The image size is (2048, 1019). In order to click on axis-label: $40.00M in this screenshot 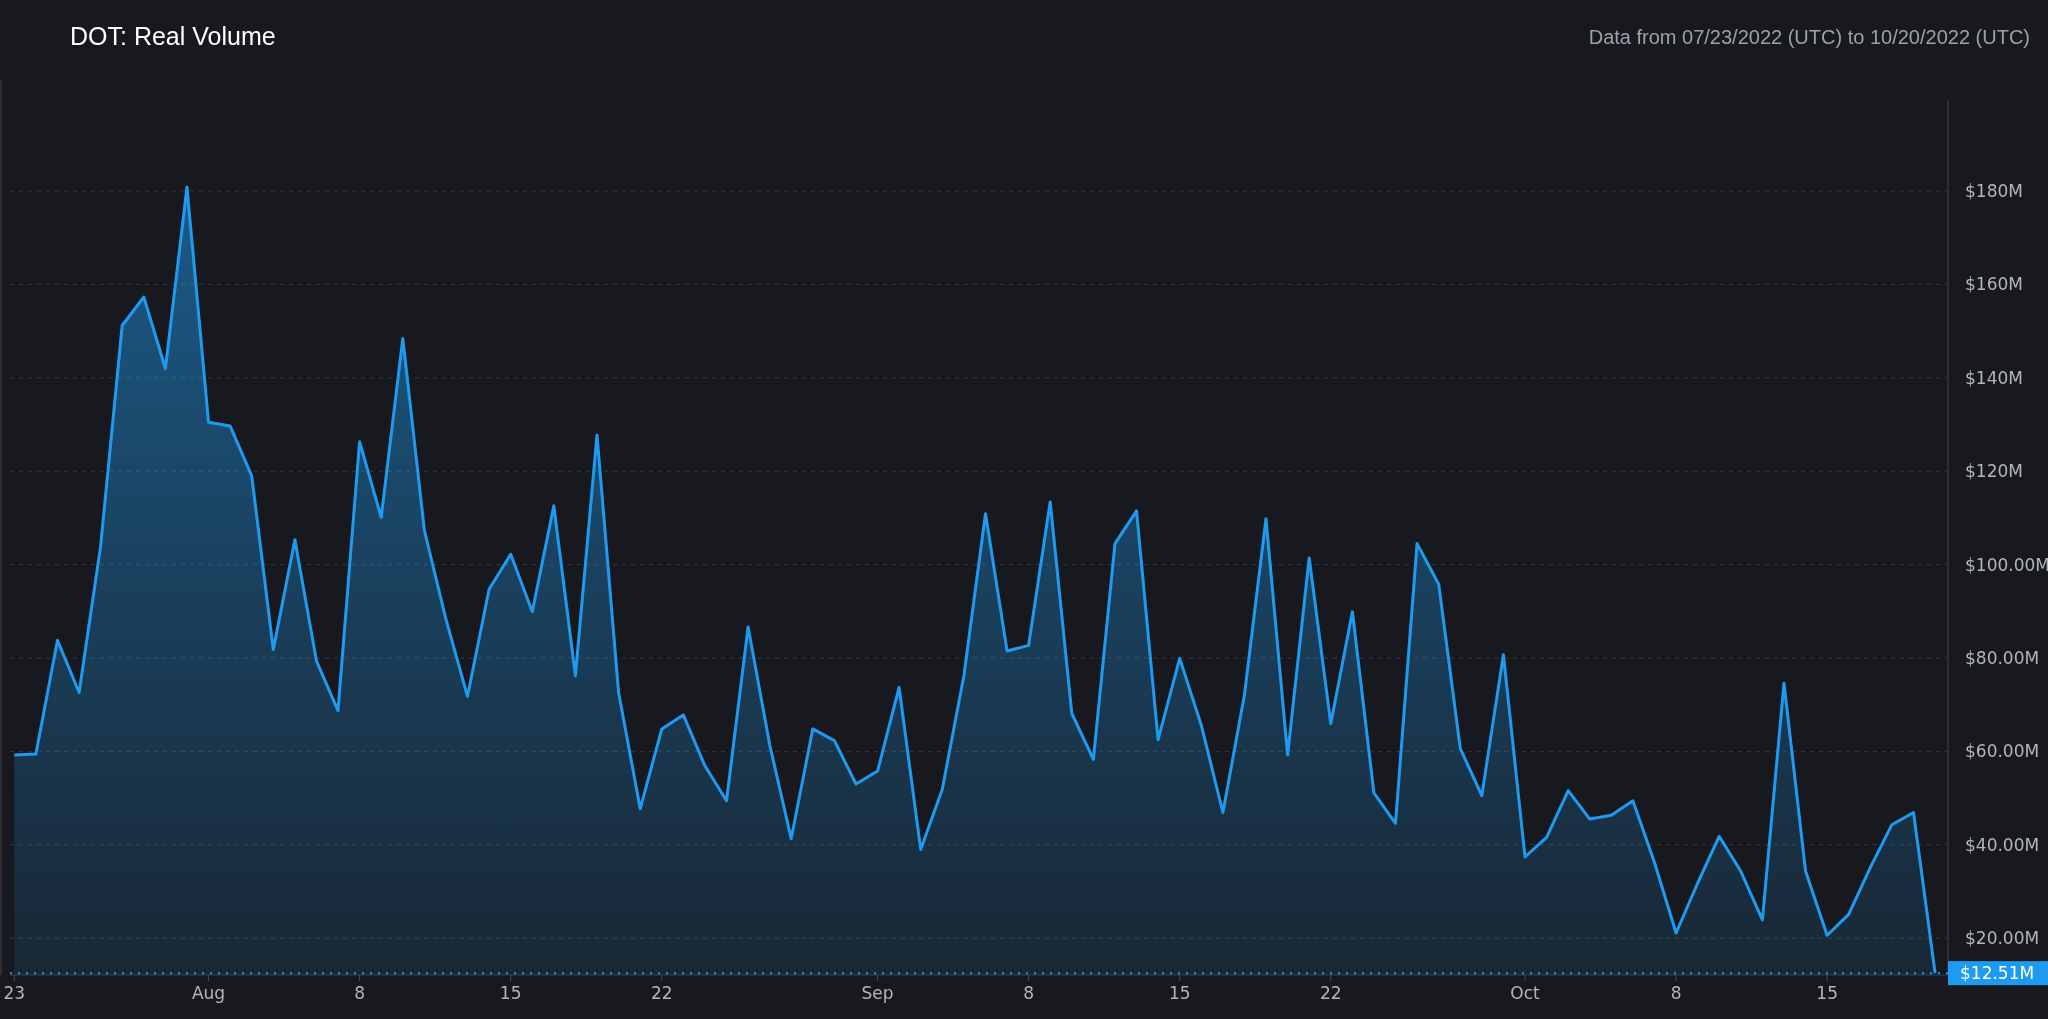, I will do `click(2002, 844)`.